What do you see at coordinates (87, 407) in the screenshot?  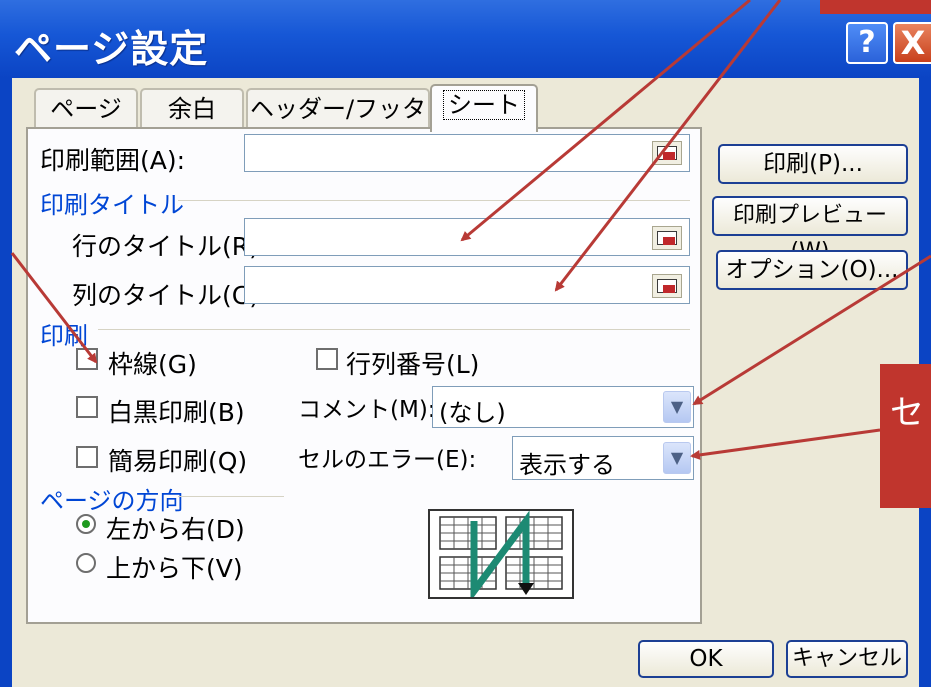 I see `black-white-checkbox` at bounding box center [87, 407].